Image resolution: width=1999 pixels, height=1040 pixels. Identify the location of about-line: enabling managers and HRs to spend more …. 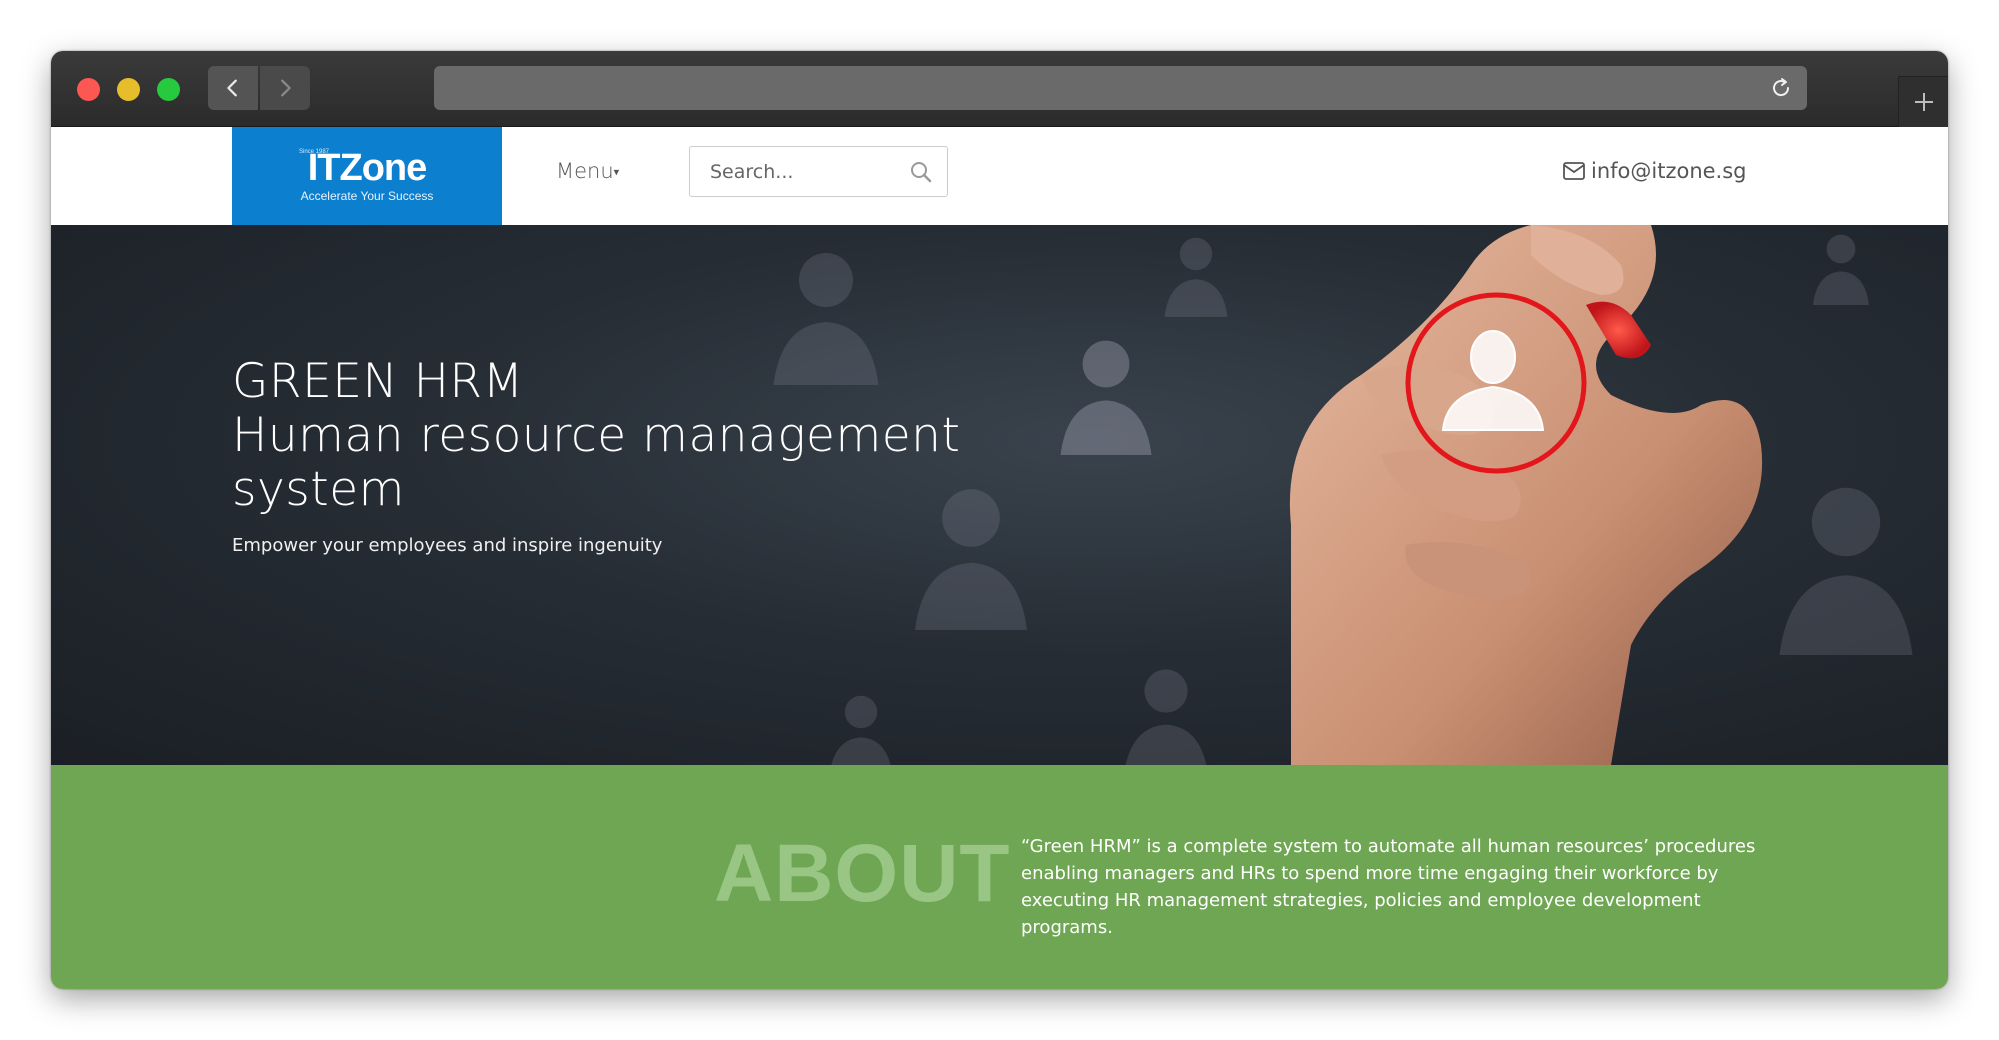
(1370, 873).